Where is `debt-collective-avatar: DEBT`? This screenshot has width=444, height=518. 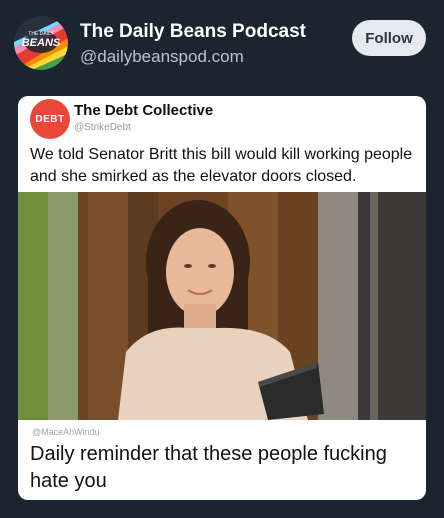
debt-collective-avatar: DEBT is located at coordinates (50, 119).